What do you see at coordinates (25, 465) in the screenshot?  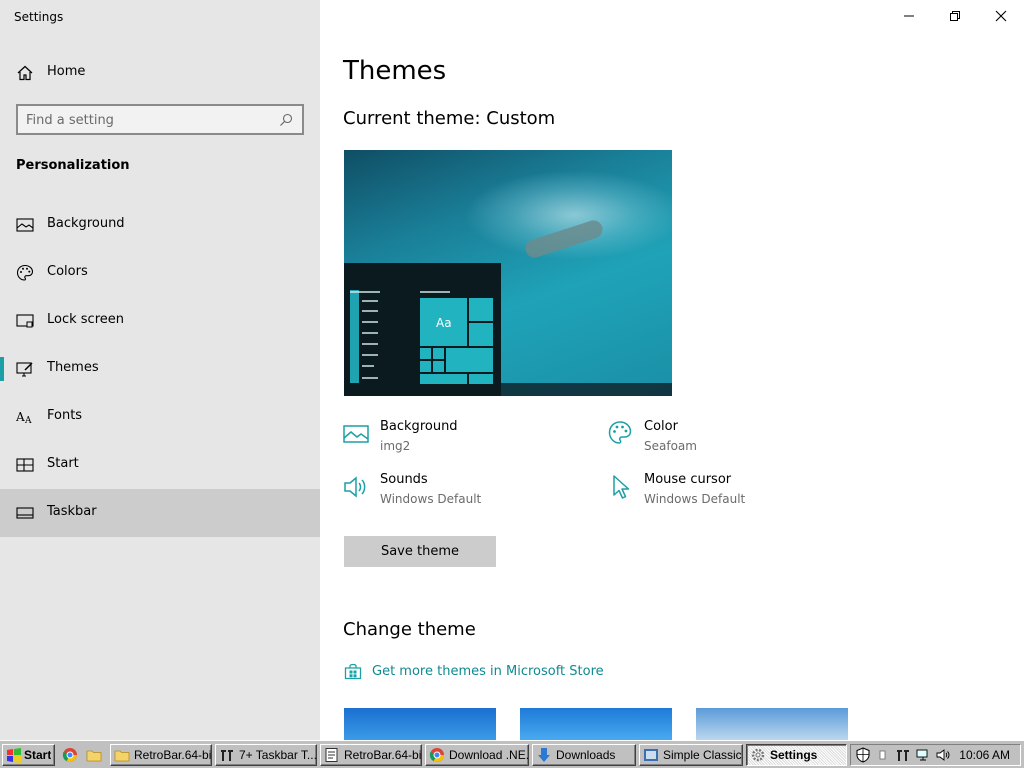 I see `start-icon` at bounding box center [25, 465].